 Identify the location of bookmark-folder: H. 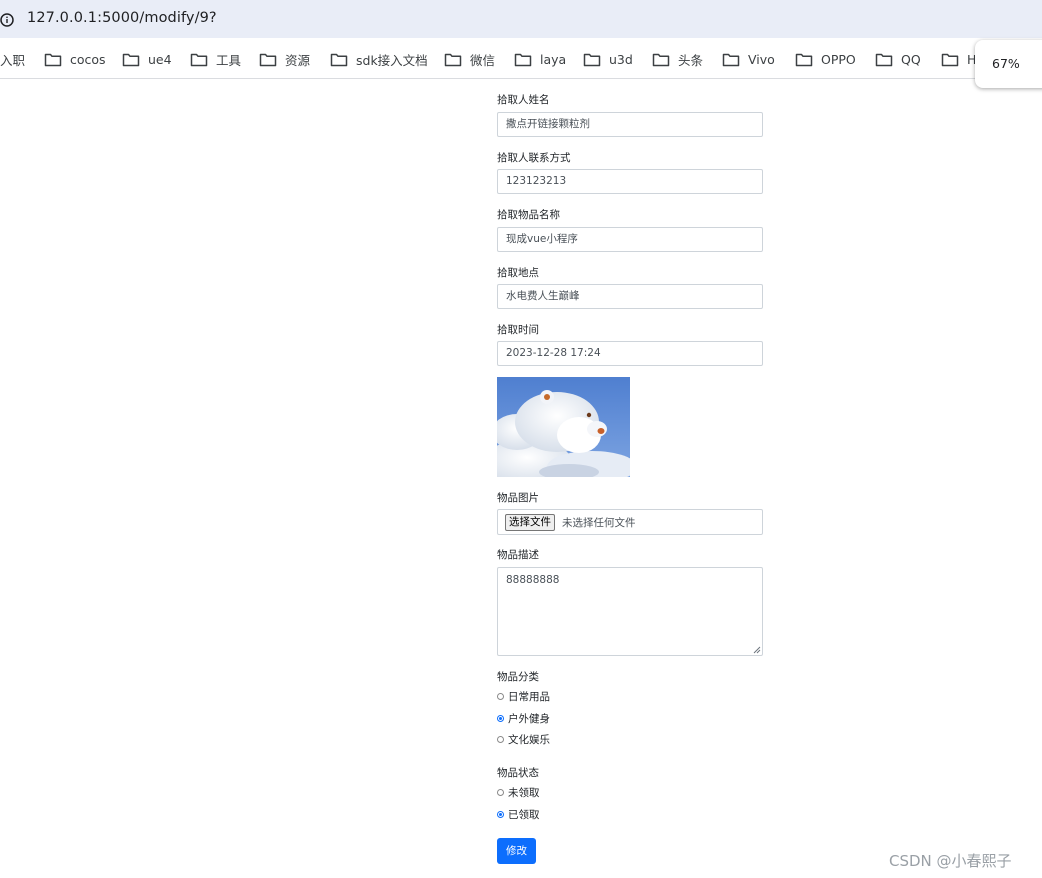
(958, 59).